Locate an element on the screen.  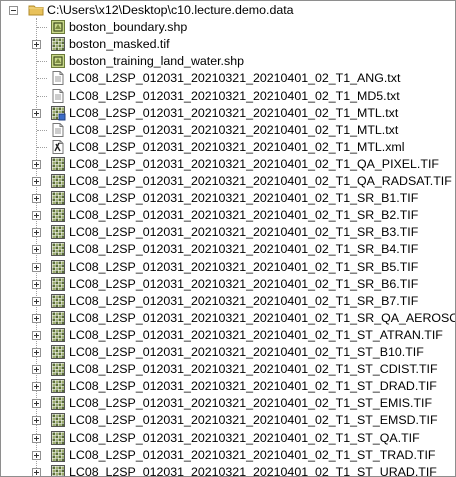
metadata-raster-icon is located at coordinates (58, 113).